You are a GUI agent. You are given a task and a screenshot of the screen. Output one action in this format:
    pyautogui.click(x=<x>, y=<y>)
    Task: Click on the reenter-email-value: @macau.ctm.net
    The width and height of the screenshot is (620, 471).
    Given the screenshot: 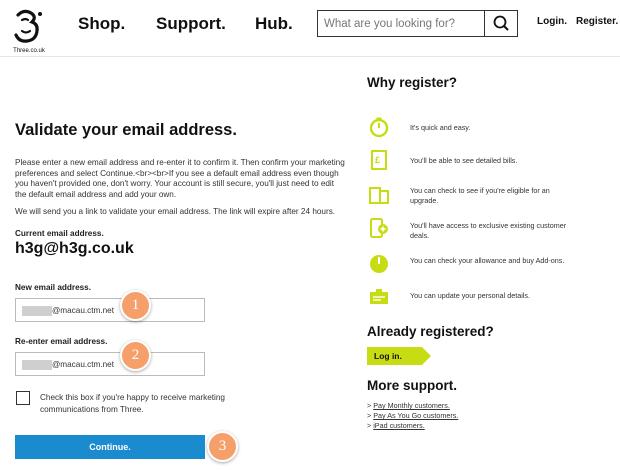 What is the action you would take?
    pyautogui.click(x=83, y=364)
    